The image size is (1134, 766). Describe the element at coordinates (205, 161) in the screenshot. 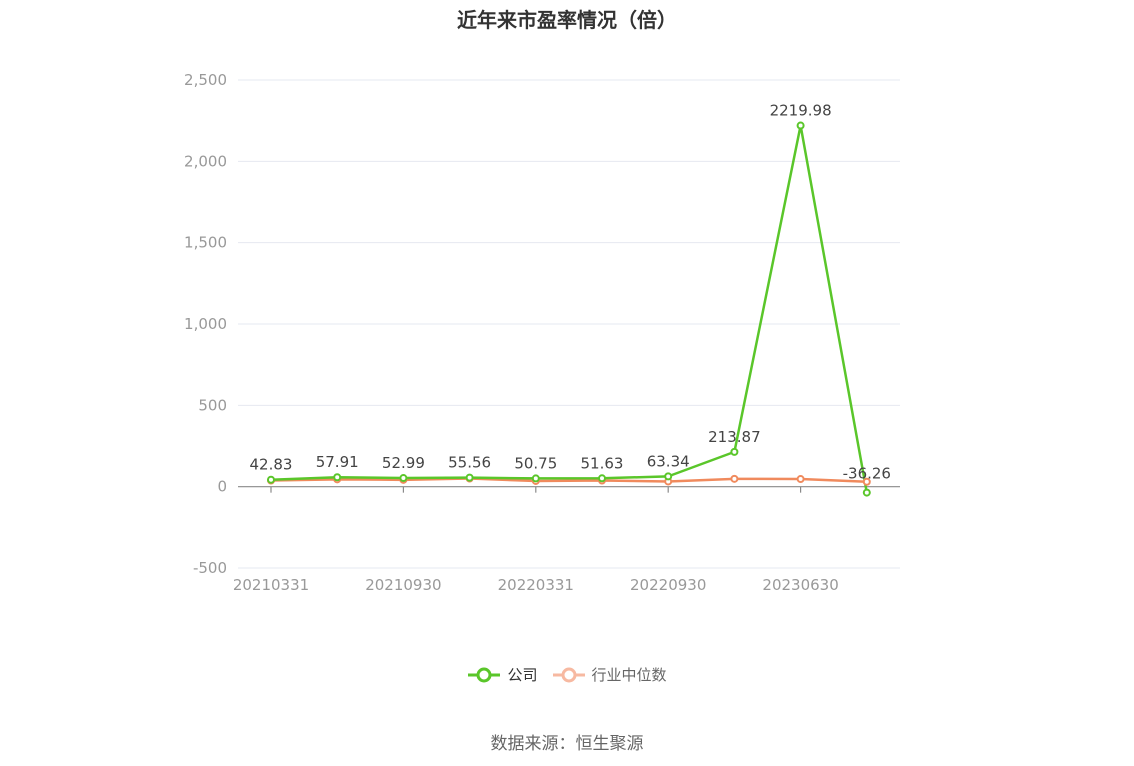

I see `y-tick-label: 2,000` at that location.